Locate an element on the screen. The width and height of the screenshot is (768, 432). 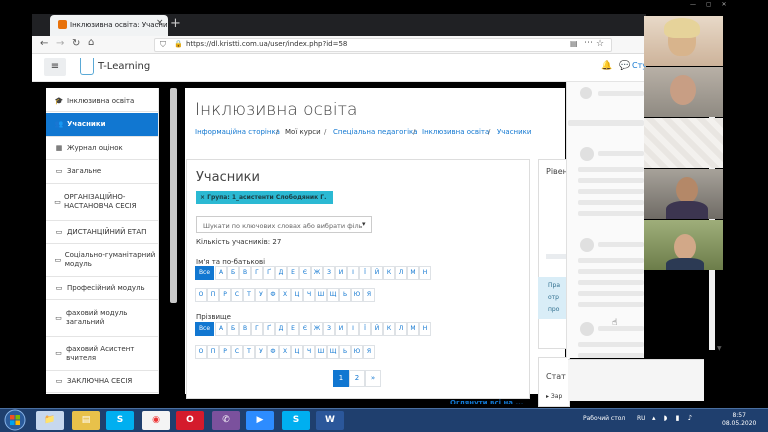
forward-arrow-icon: → is located at coordinates (60, 43).